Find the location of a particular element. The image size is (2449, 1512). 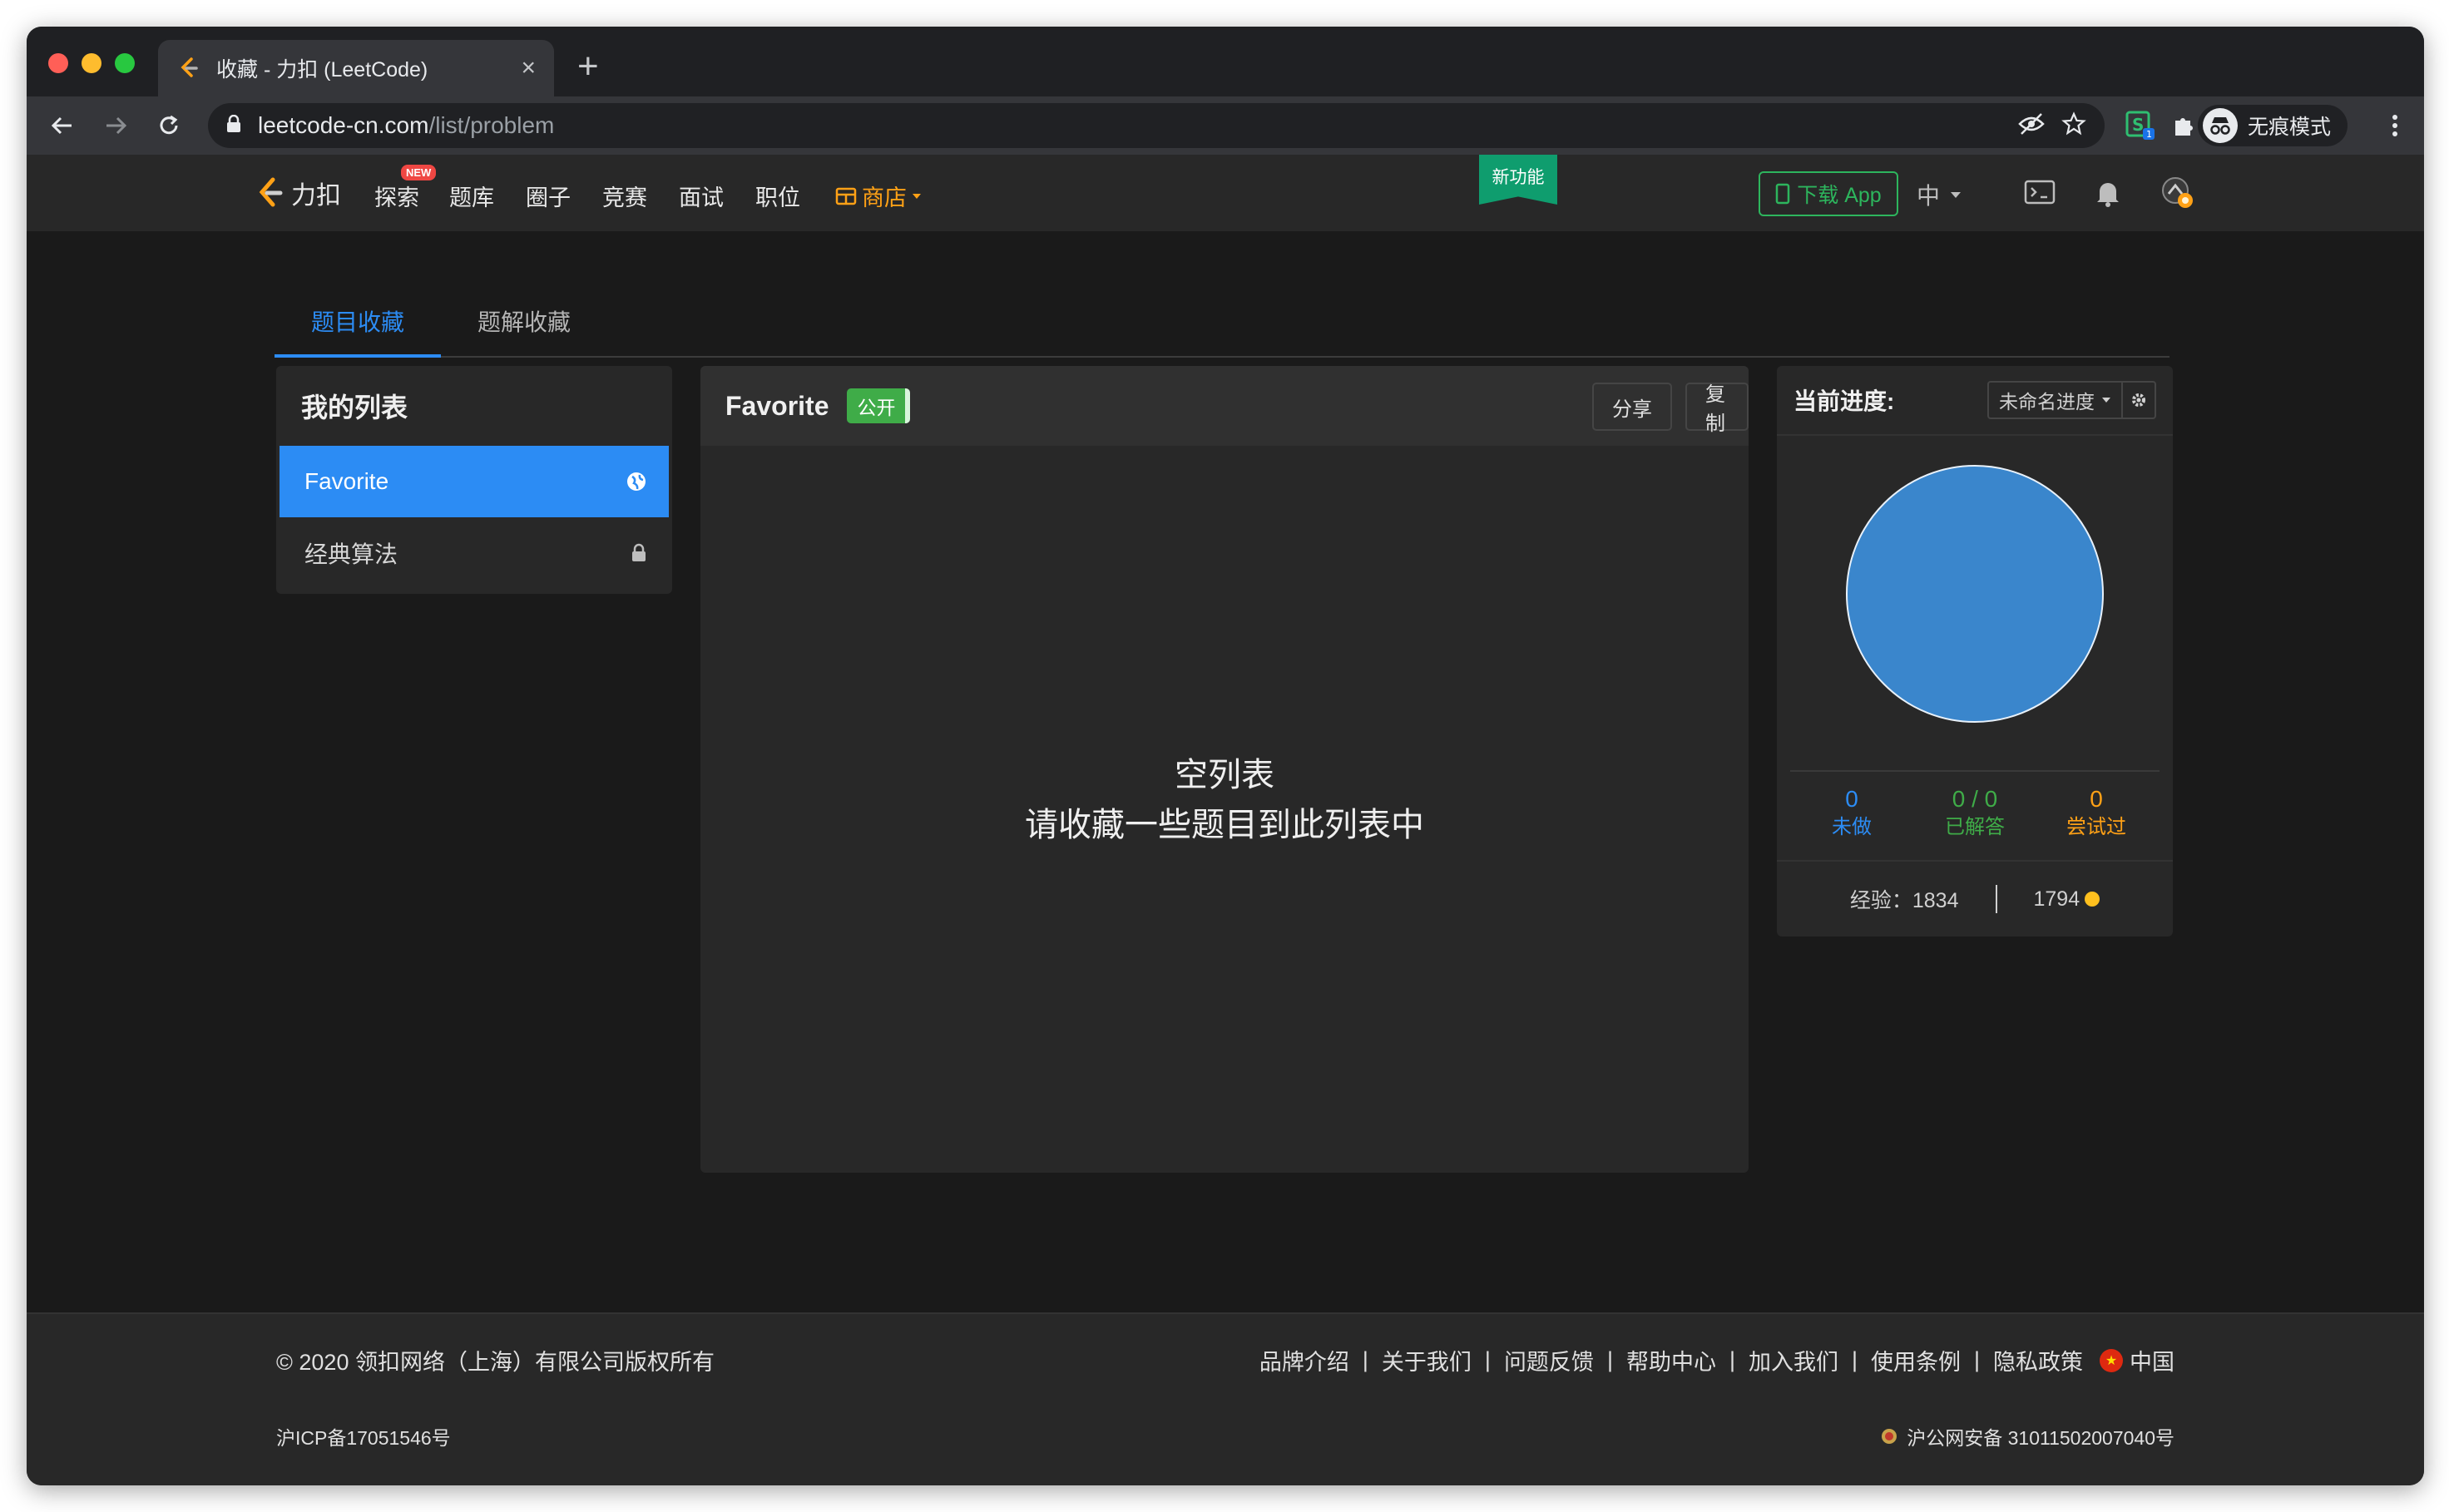

url-path: /list/problem is located at coordinates (492, 125).